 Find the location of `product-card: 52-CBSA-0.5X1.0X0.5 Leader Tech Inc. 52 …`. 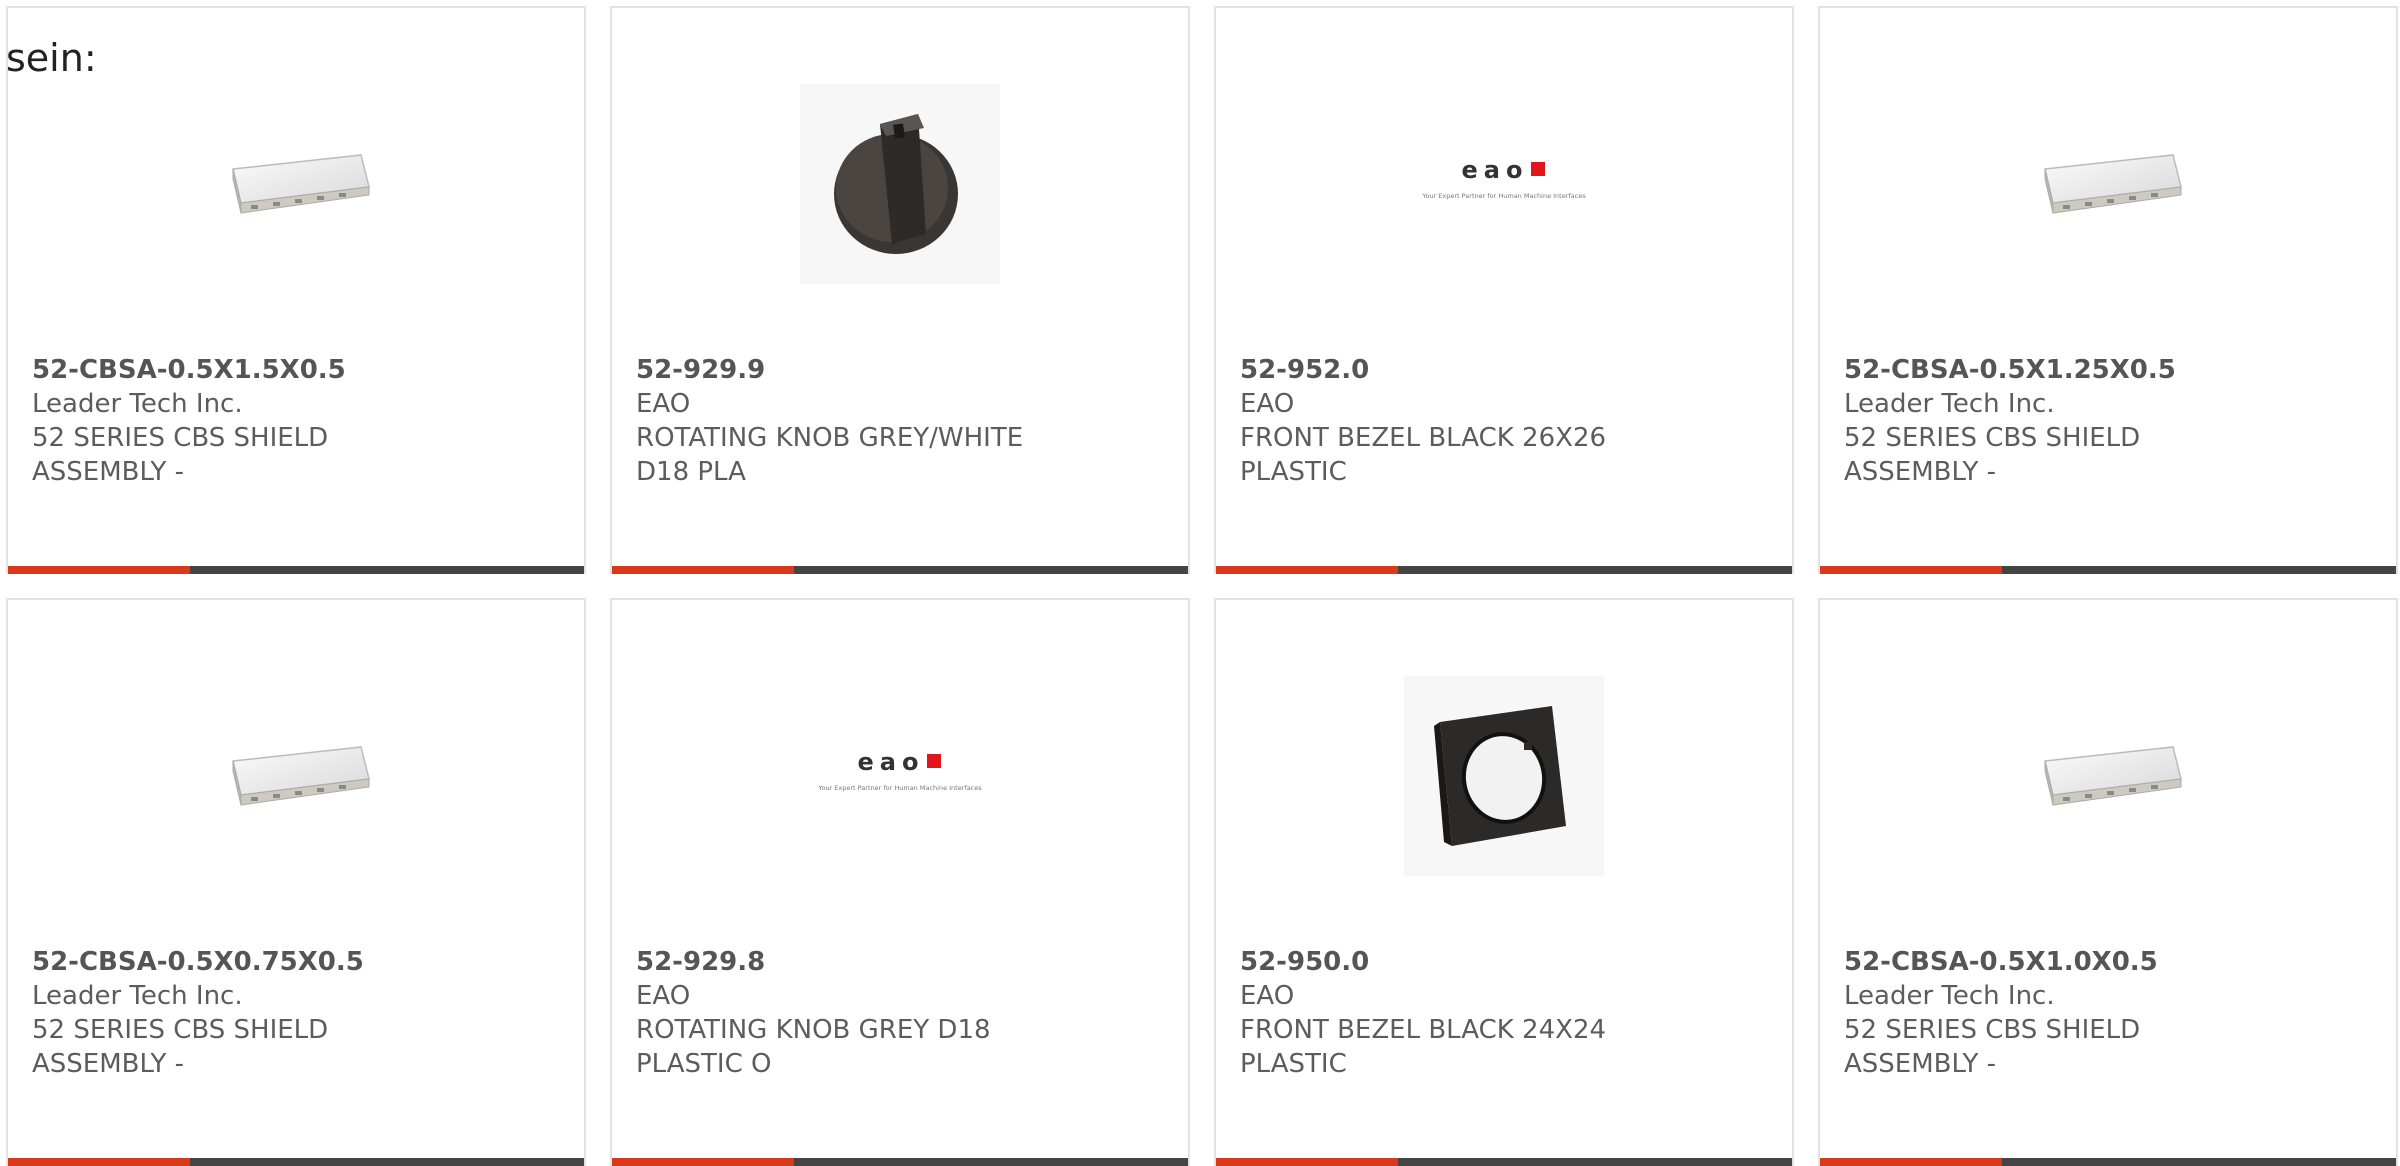

product-card: 52-CBSA-0.5X1.0X0.5 Leader Tech Inc. 52 … is located at coordinates (2108, 882).